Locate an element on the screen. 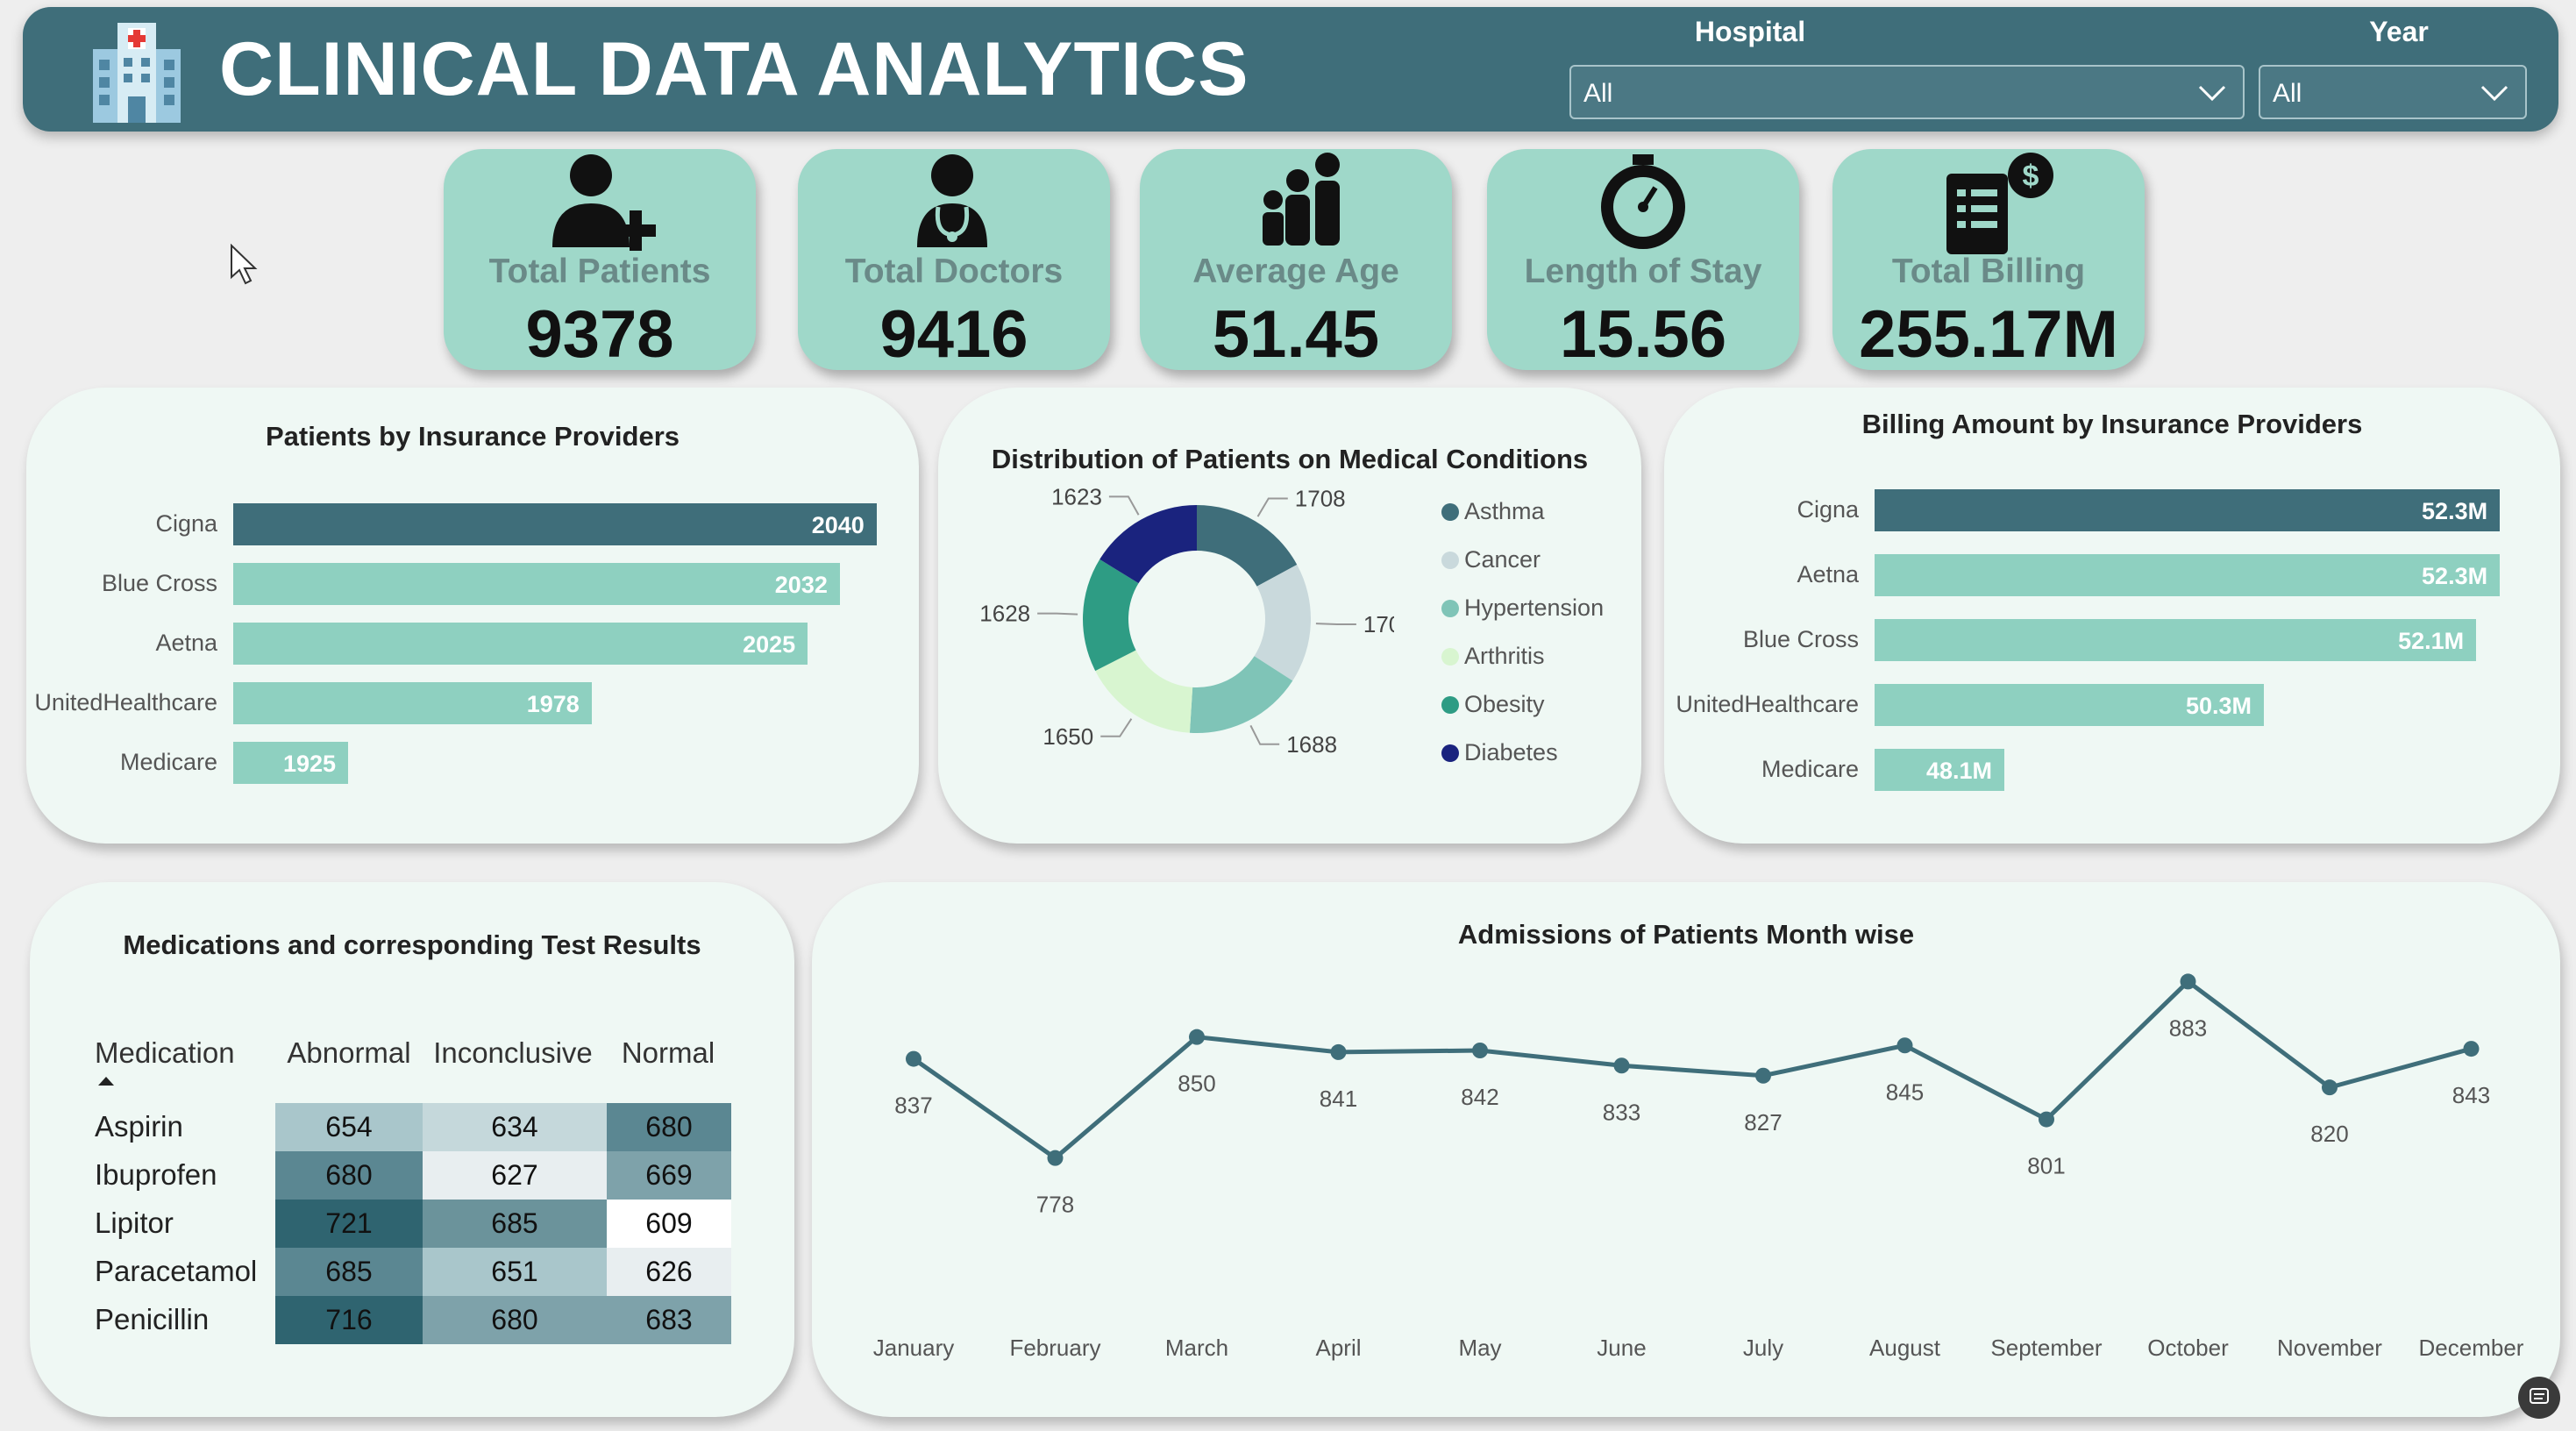 Image resolution: width=2576 pixels, height=1431 pixels. kpi-label: Total Billing is located at coordinates (1988, 271).